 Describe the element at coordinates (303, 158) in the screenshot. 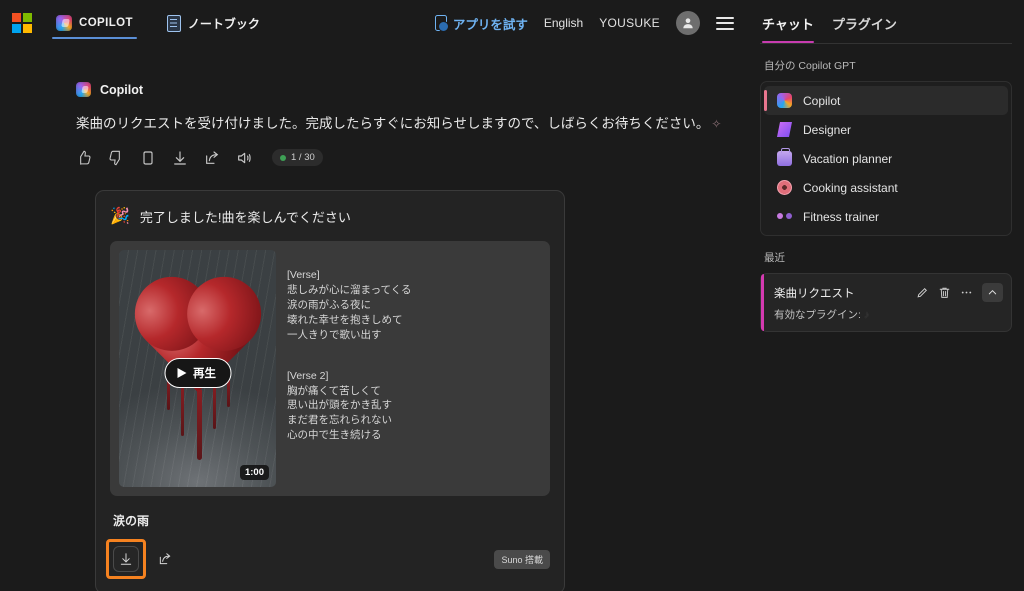

I see `response-counter-label: 1 / 30` at that location.